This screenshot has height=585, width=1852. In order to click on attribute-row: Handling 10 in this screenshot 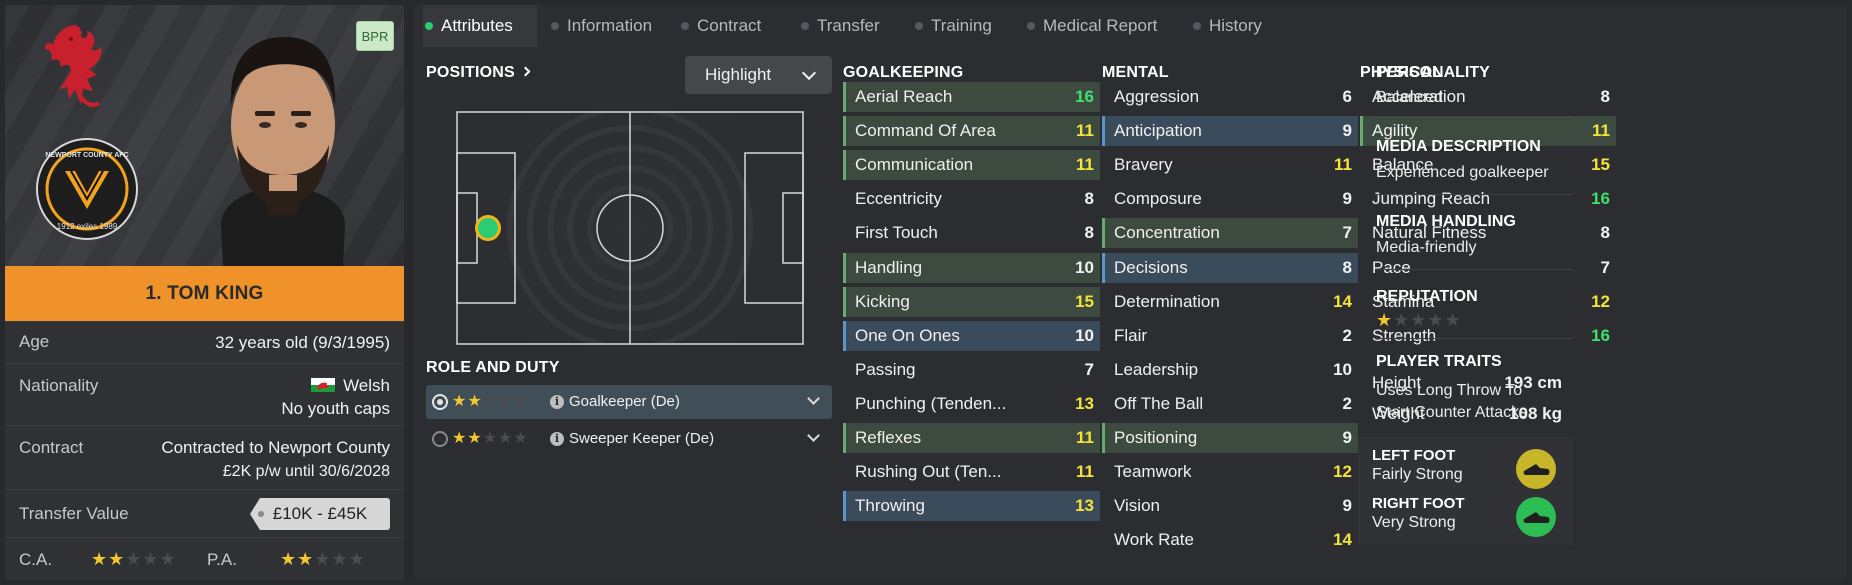, I will do `click(971, 267)`.